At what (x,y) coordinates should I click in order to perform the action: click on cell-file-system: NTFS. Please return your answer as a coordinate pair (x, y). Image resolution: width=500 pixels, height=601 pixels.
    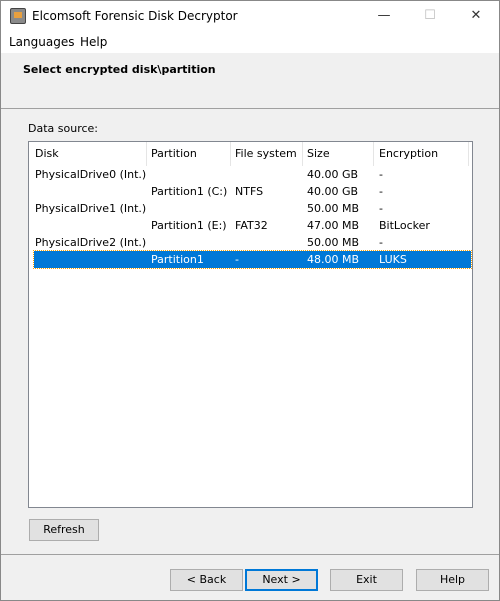
    Looking at the image, I should click on (249, 191).